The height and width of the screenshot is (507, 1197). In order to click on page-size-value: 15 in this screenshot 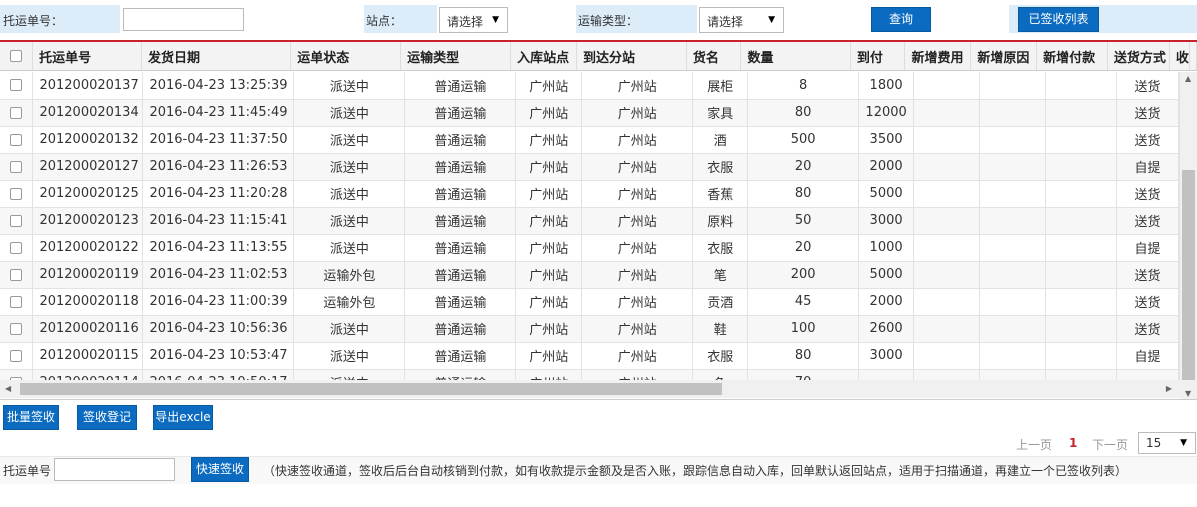, I will do `click(1154, 443)`.